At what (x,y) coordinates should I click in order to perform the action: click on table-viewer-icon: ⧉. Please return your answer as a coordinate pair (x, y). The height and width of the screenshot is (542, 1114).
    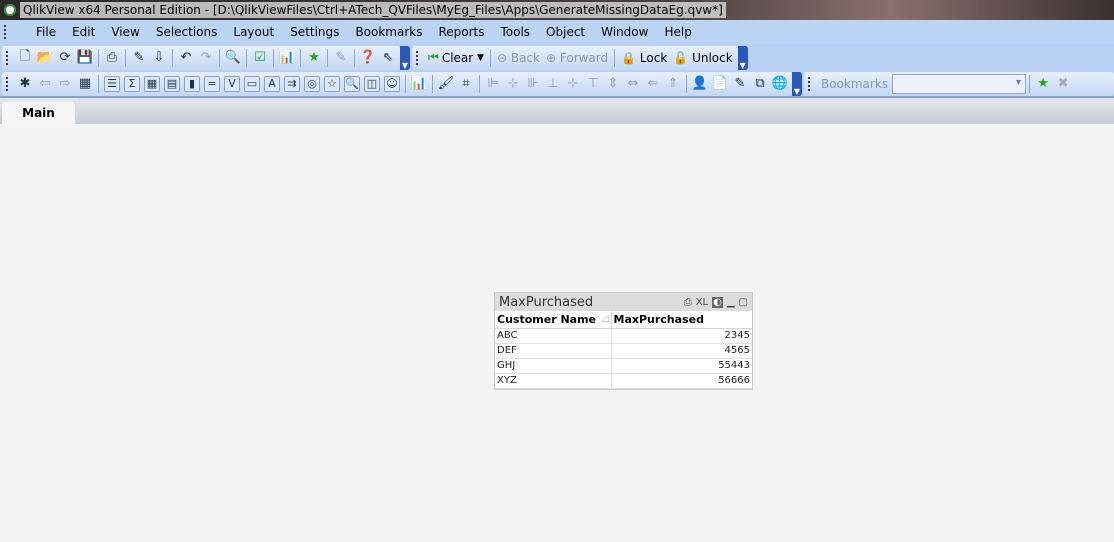
    Looking at the image, I should click on (760, 84).